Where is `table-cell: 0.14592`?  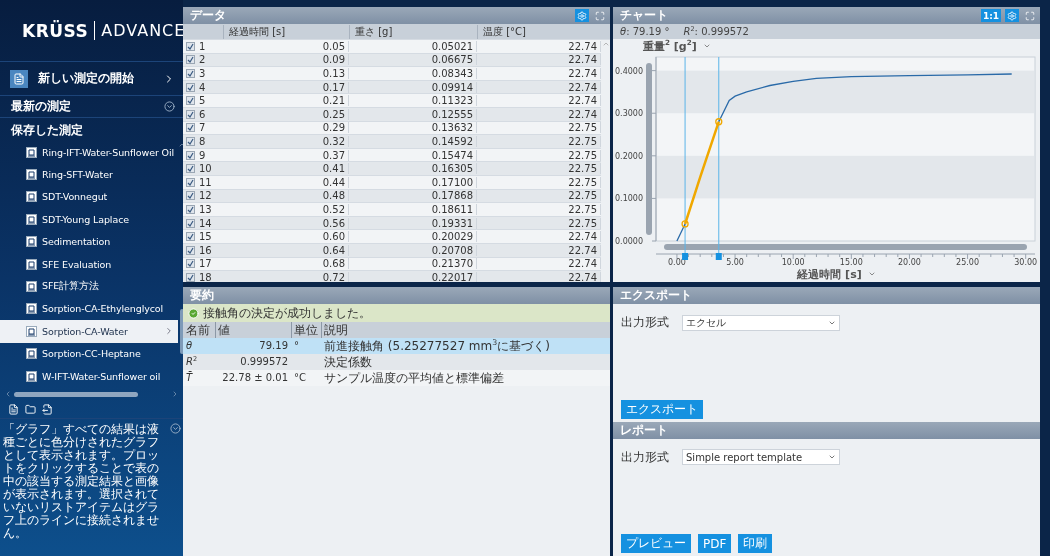 table-cell: 0.14592 is located at coordinates (413, 141).